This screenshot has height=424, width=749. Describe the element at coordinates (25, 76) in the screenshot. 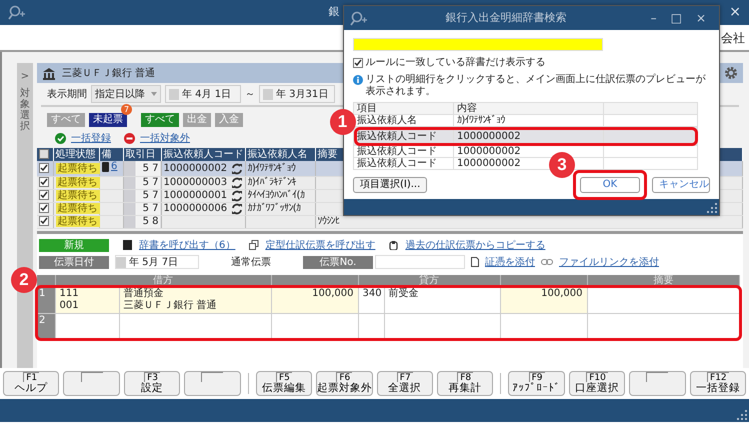

I see `expand-toggle: >` at that location.